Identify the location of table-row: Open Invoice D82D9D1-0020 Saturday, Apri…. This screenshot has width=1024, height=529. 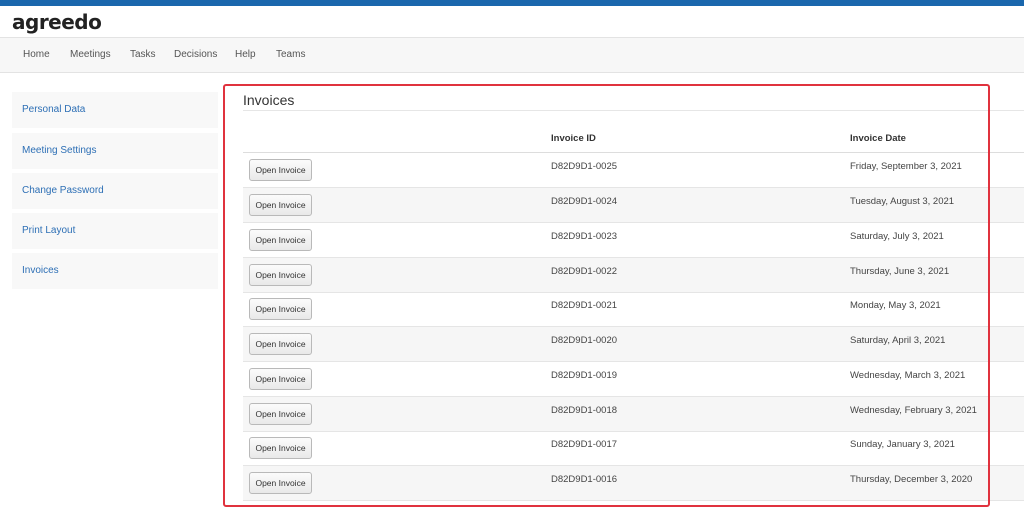
(633, 344).